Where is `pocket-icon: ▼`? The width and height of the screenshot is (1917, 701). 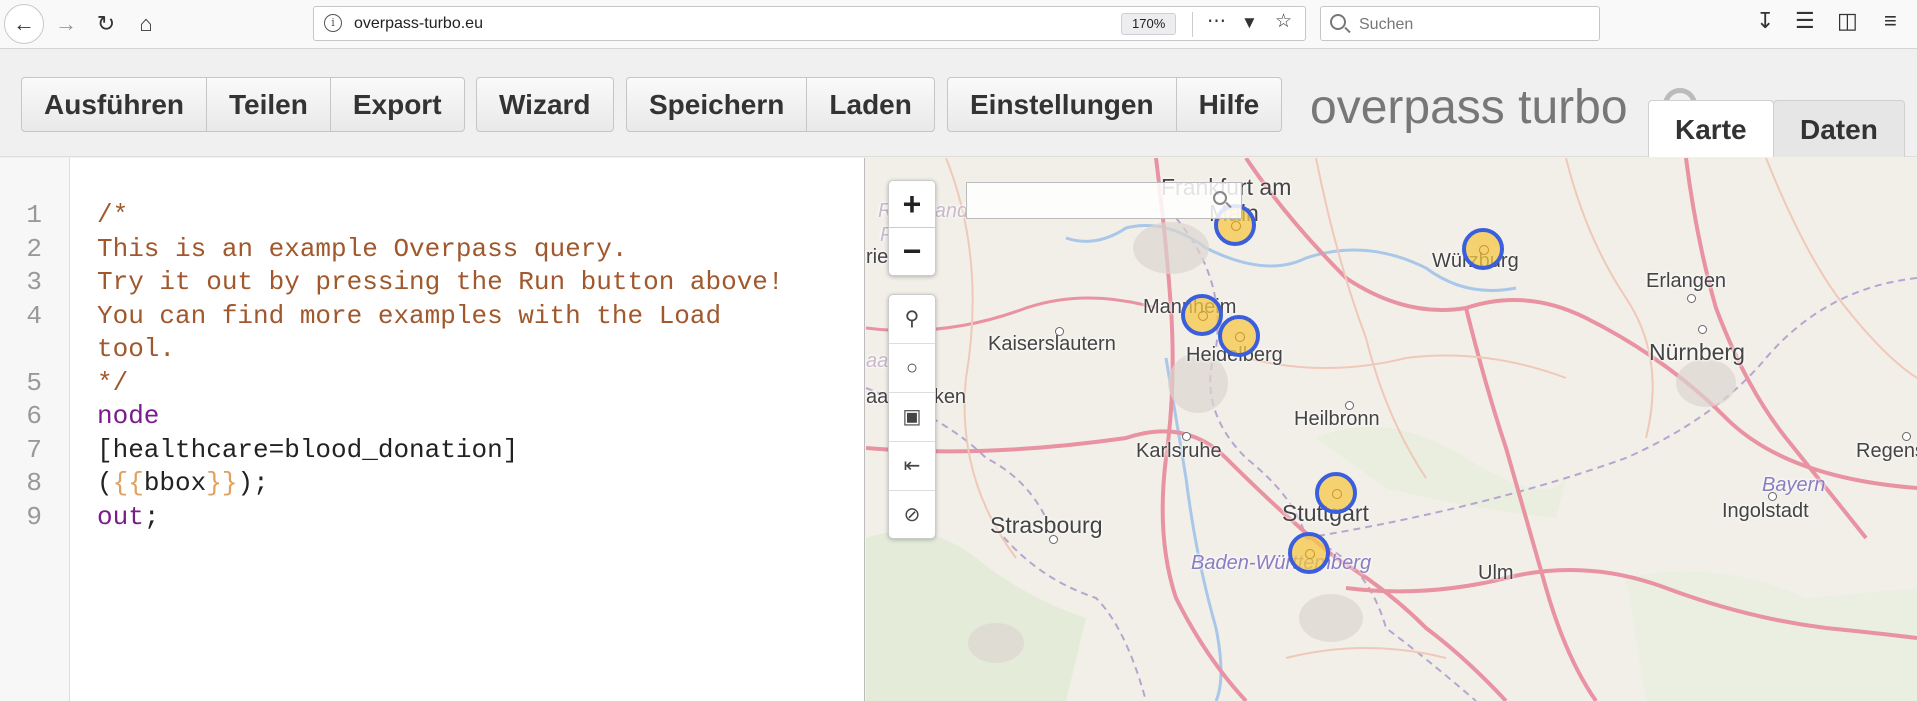
pocket-icon: ▼ is located at coordinates (1249, 23).